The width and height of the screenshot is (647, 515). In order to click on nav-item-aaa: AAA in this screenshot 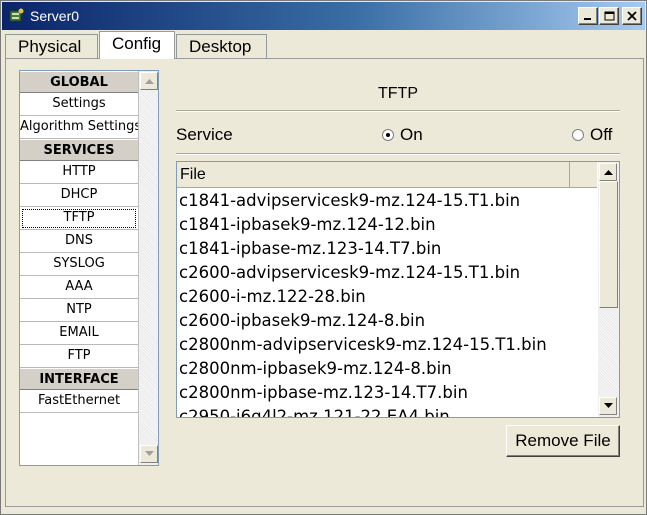, I will do `click(79, 287)`.